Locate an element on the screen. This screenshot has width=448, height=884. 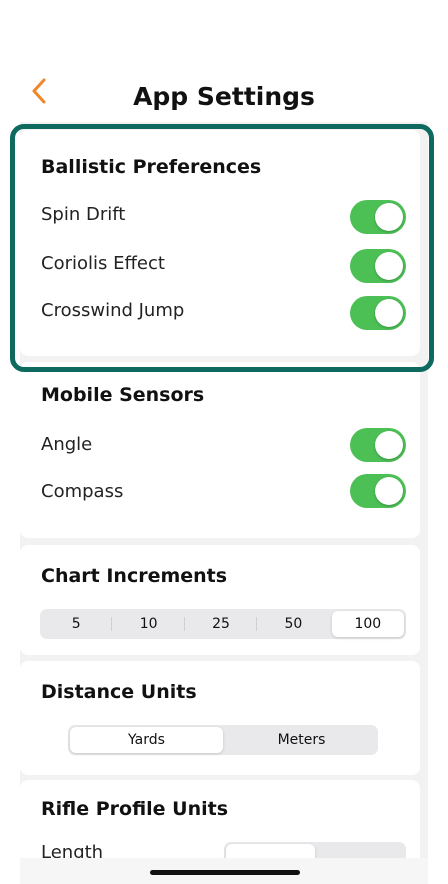
segment-label: 100 is located at coordinates (368, 624).